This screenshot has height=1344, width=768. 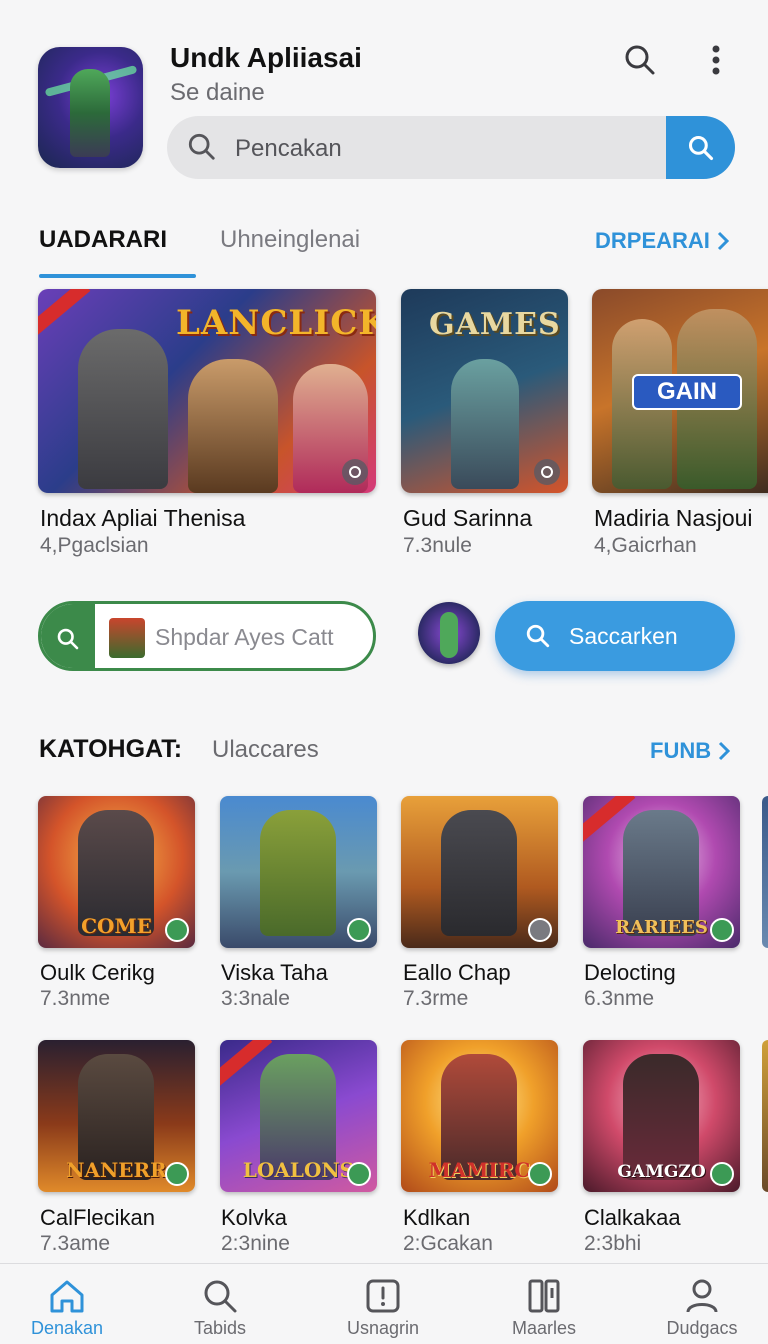 What do you see at coordinates (383, 1296) in the screenshot?
I see `apps-icon` at bounding box center [383, 1296].